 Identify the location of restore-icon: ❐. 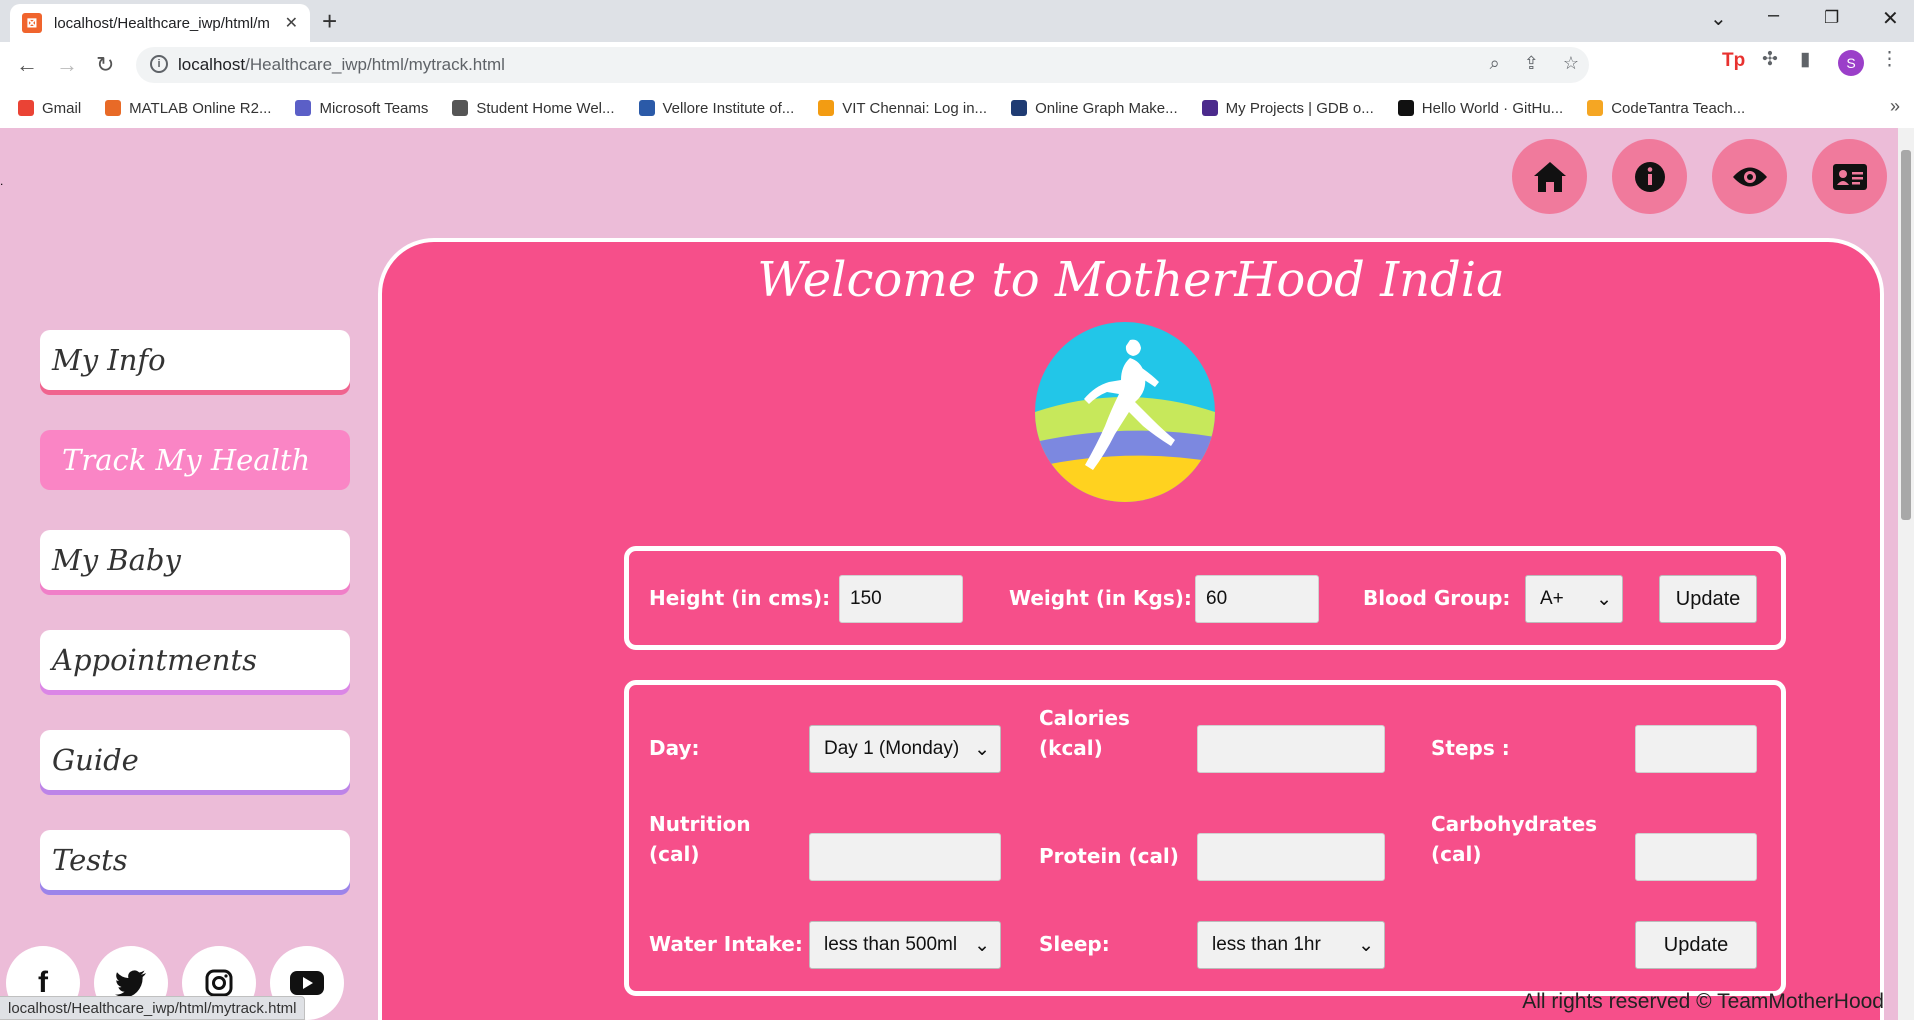
(1831, 18).